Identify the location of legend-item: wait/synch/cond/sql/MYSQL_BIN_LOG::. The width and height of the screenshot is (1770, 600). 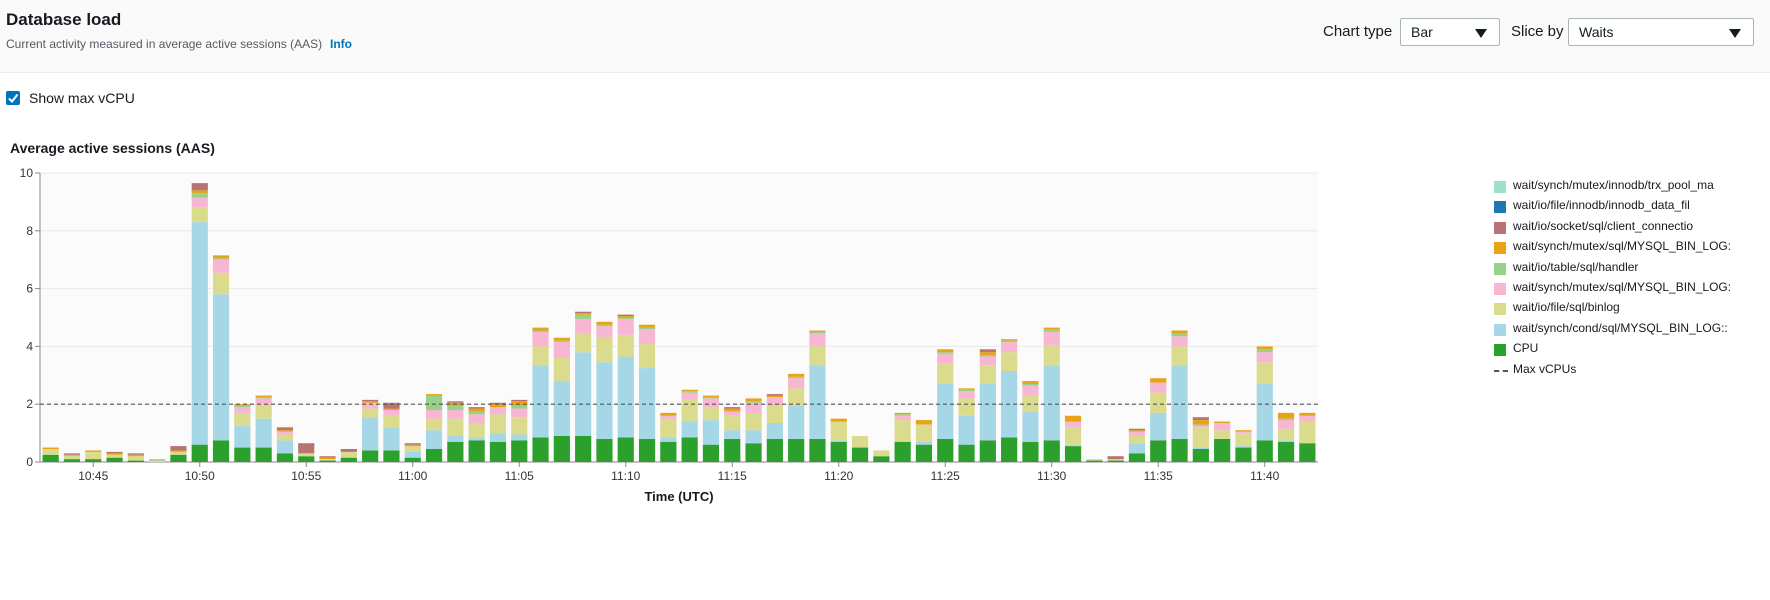
(1632, 330).